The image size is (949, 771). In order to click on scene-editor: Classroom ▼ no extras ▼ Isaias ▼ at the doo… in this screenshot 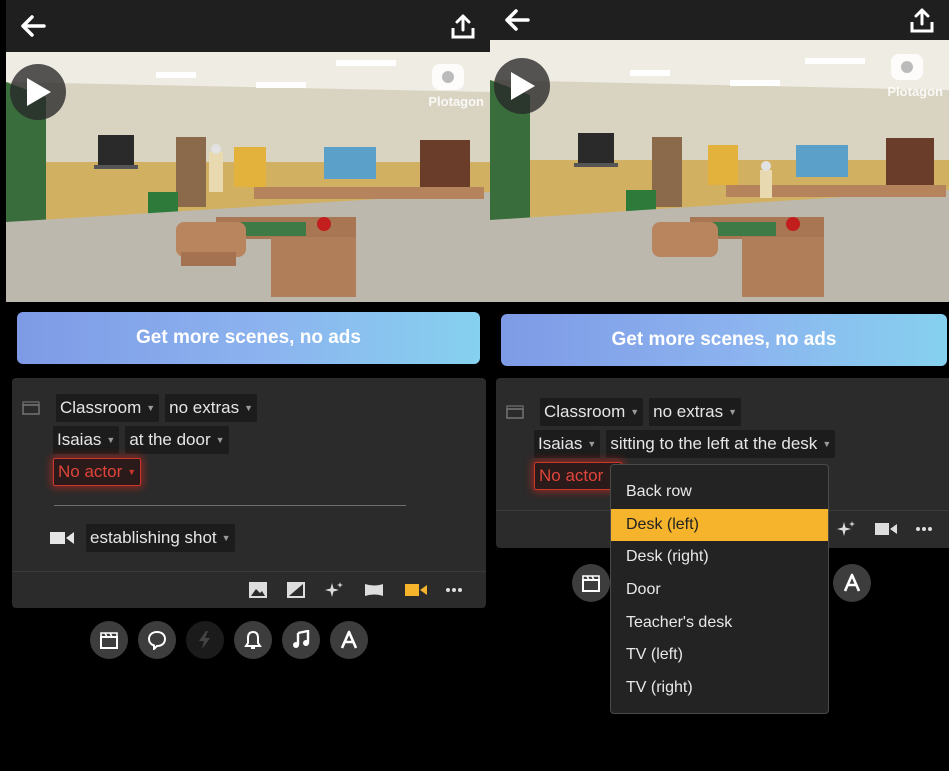, I will do `click(249, 493)`.